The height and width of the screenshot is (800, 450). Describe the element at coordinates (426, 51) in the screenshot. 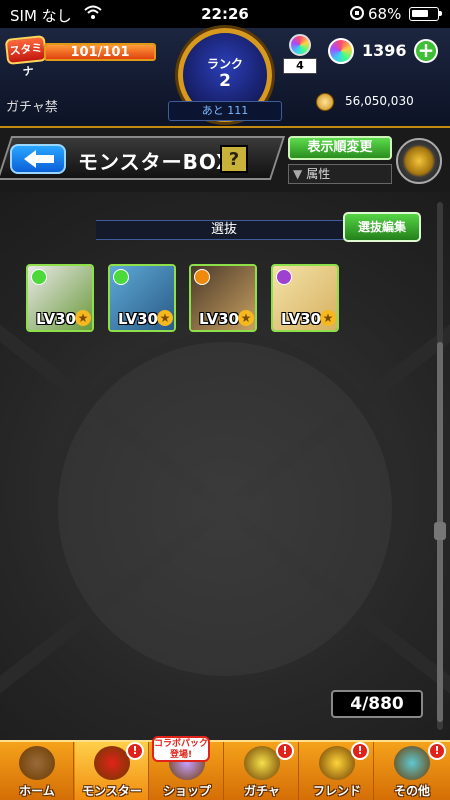

I see `buy-orb-button: +` at that location.